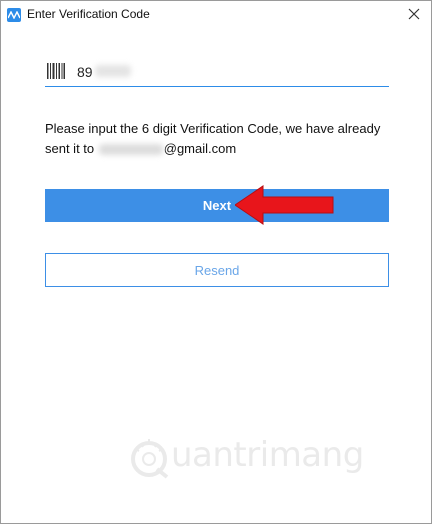  What do you see at coordinates (284, 205) in the screenshot?
I see `red-arrow-icon` at bounding box center [284, 205].